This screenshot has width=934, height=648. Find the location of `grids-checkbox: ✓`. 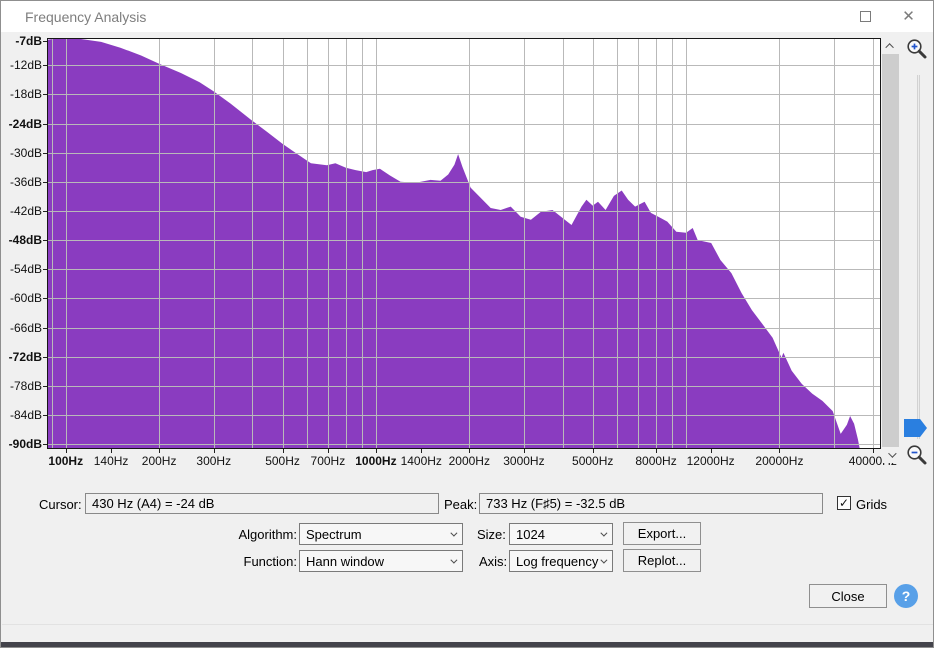

grids-checkbox: ✓ is located at coordinates (844, 503).